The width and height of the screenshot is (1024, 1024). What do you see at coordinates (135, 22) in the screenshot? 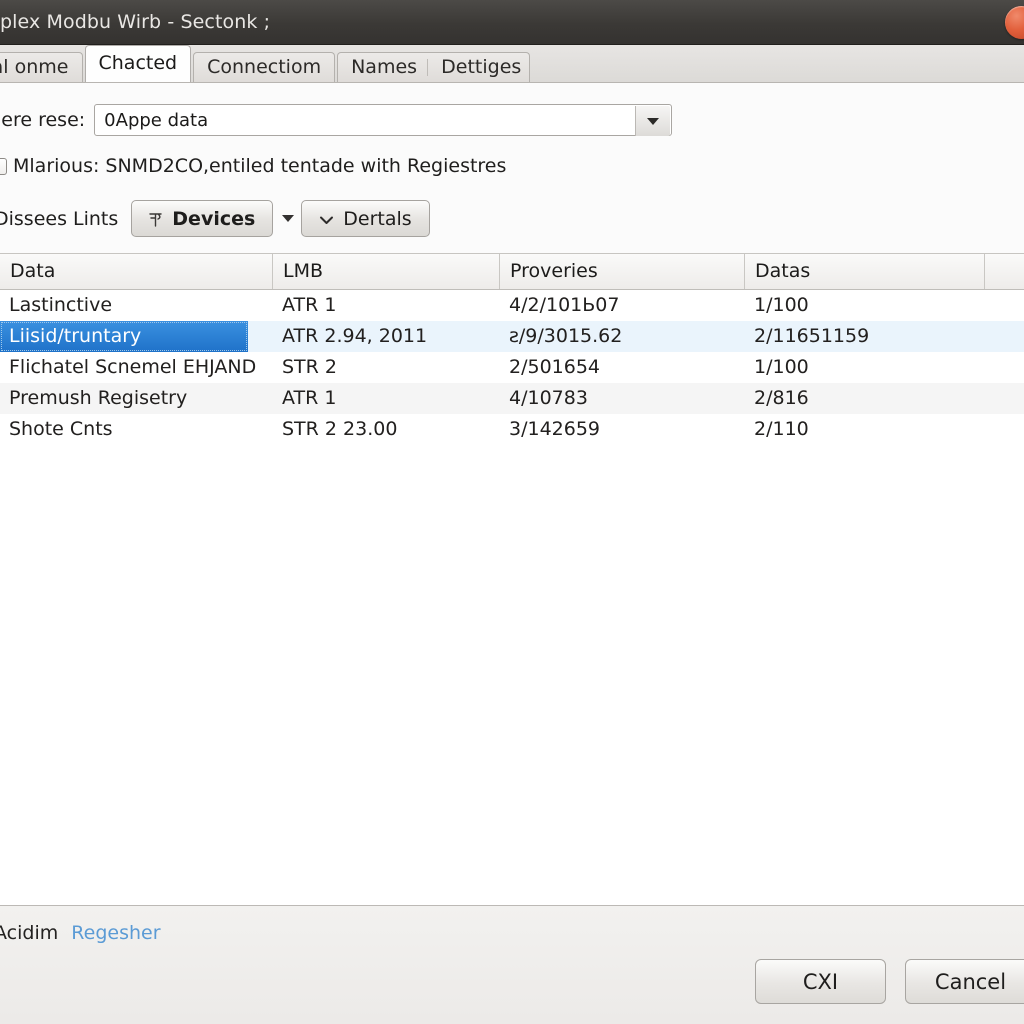
I see `window-title: plex Modbu Wirb - Sectonk ;` at bounding box center [135, 22].